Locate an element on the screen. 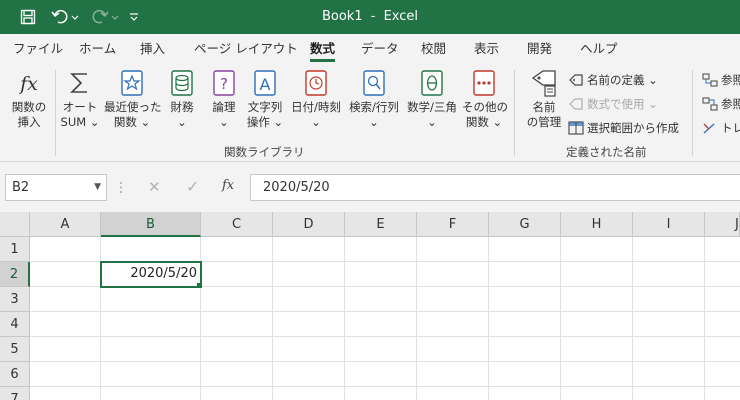 The width and height of the screenshot is (740, 400). row-header-2: 2 is located at coordinates (15, 274).